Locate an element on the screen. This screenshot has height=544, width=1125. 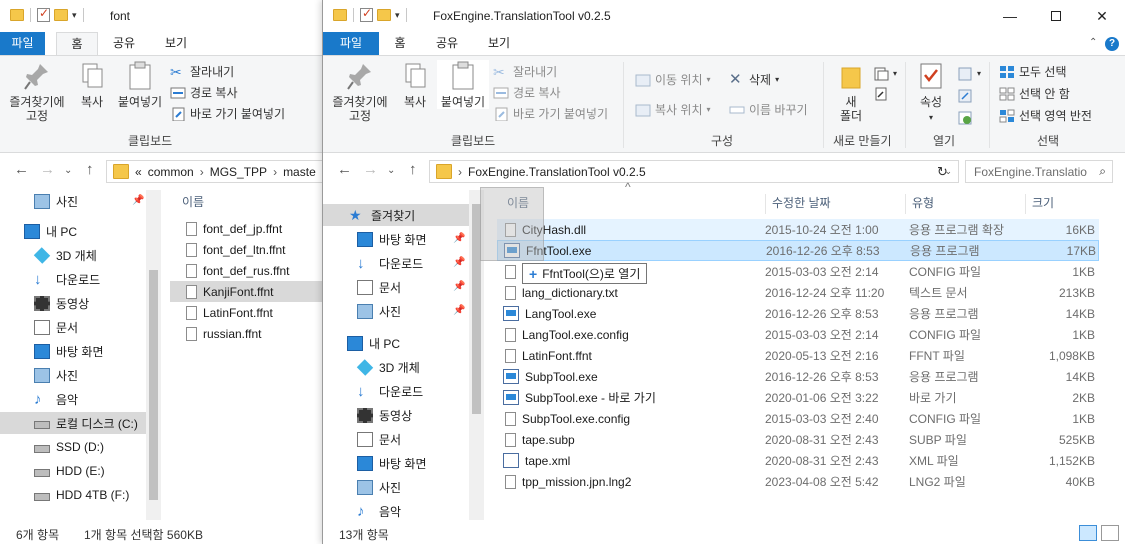
breadcrumb-item: common is located at coordinates (171, 172).